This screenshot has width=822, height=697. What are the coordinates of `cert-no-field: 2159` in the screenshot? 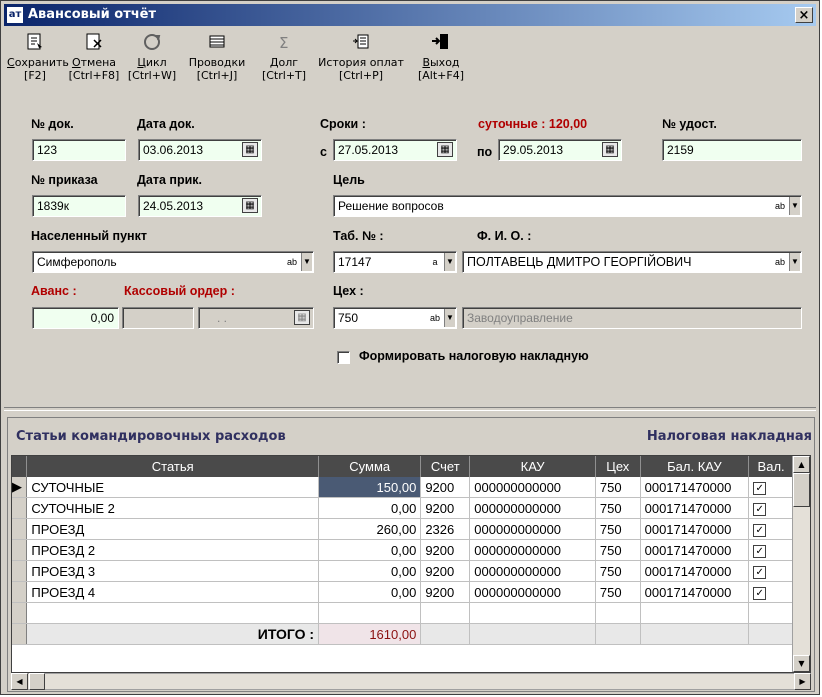 It's located at (732, 150).